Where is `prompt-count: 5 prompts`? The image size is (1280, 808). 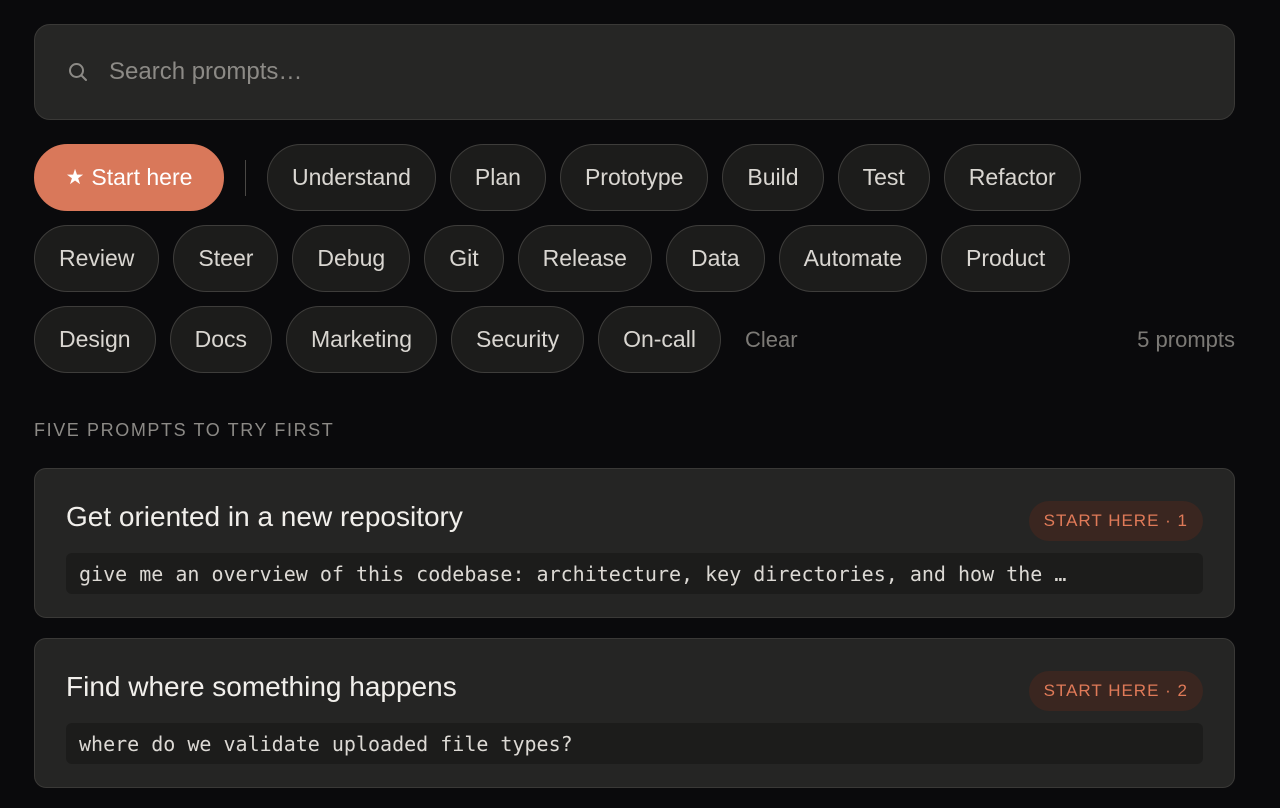
prompt-count: 5 prompts is located at coordinates (1186, 339).